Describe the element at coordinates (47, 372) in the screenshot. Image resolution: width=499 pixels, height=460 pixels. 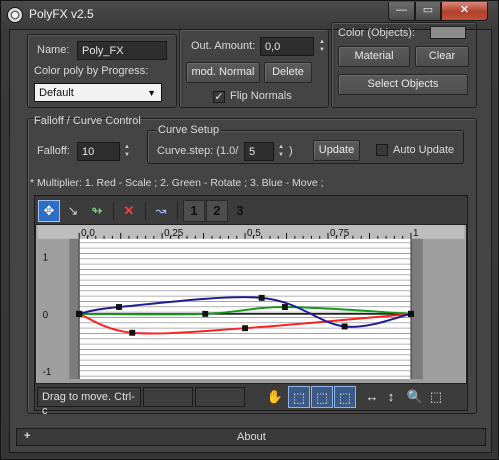
I see `y-tick-label: -1` at that location.